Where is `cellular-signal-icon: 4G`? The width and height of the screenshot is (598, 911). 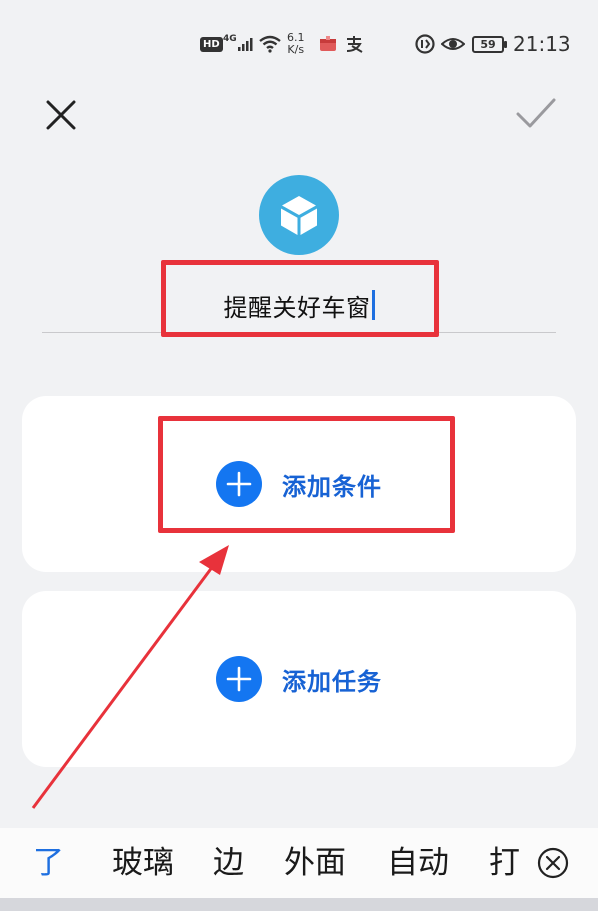 cellular-signal-icon: 4G is located at coordinates (239, 44).